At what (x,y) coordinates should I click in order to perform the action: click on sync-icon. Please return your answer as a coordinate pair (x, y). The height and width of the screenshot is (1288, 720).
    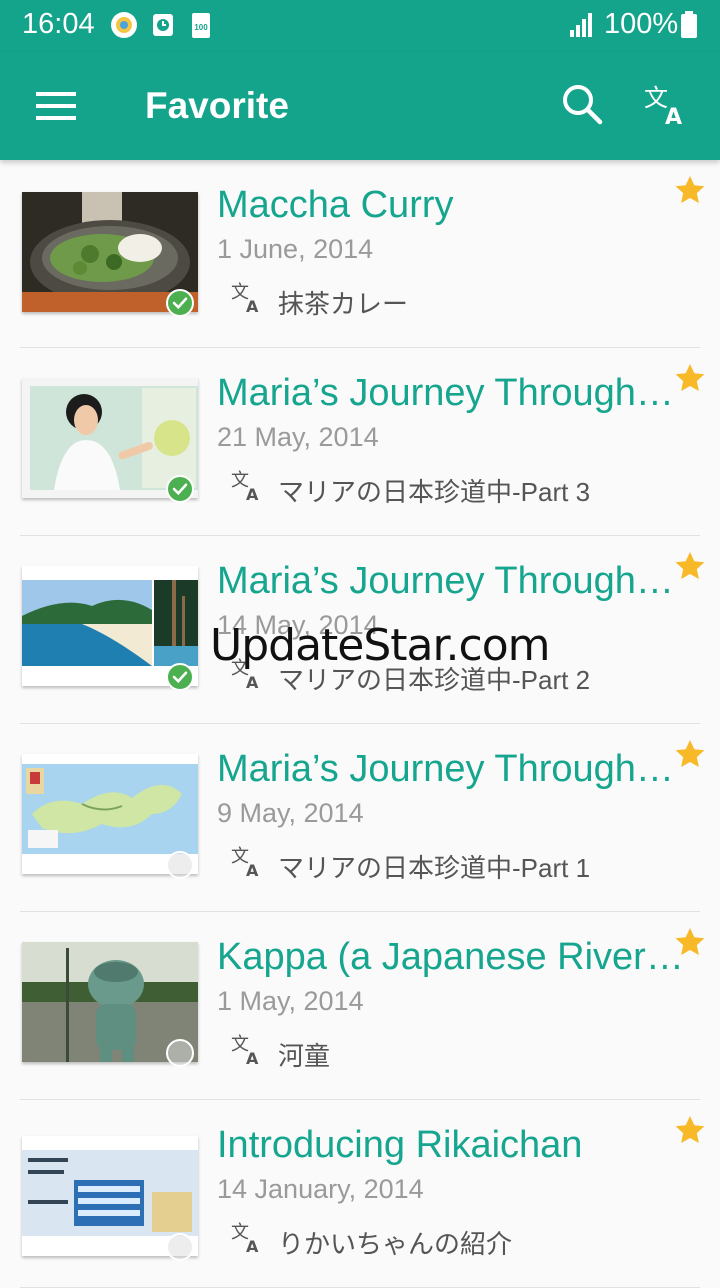
    Looking at the image, I should click on (124, 25).